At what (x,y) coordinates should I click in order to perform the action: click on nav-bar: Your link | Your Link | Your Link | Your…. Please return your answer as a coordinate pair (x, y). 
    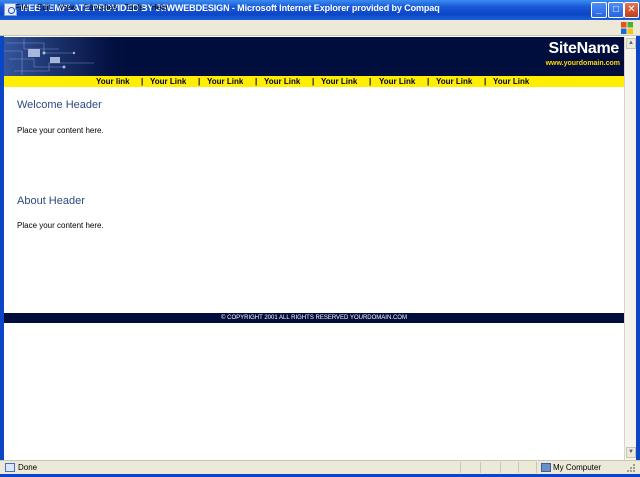
    Looking at the image, I should click on (314, 81).